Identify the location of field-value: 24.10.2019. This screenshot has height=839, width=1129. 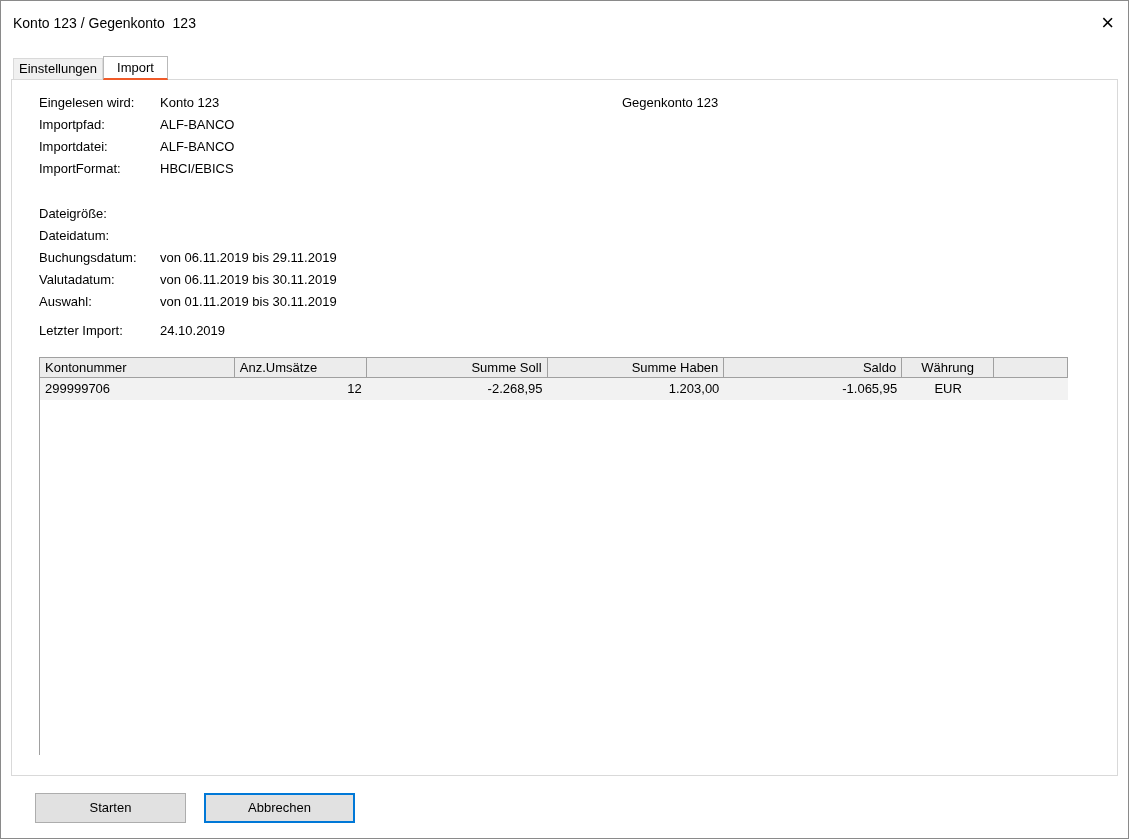
(193, 331).